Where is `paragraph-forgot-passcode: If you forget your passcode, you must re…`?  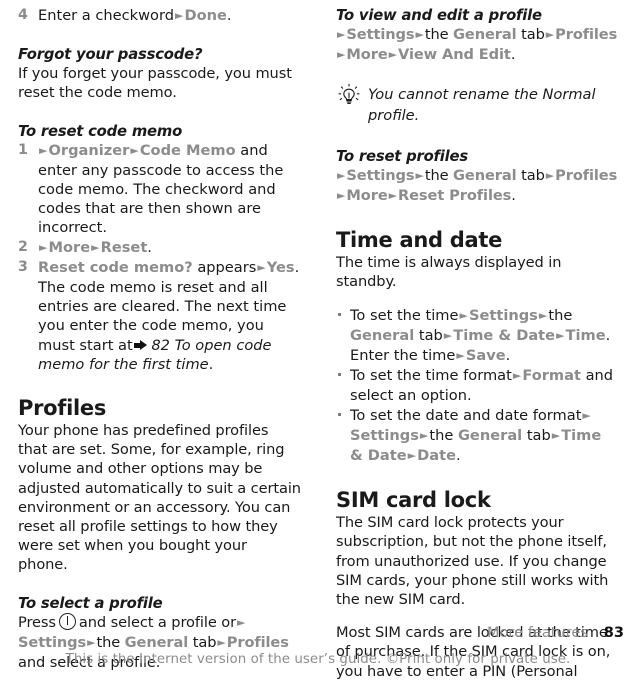
paragraph-forgot-passcode: If you forget your passcode, you must re… is located at coordinates (155, 83).